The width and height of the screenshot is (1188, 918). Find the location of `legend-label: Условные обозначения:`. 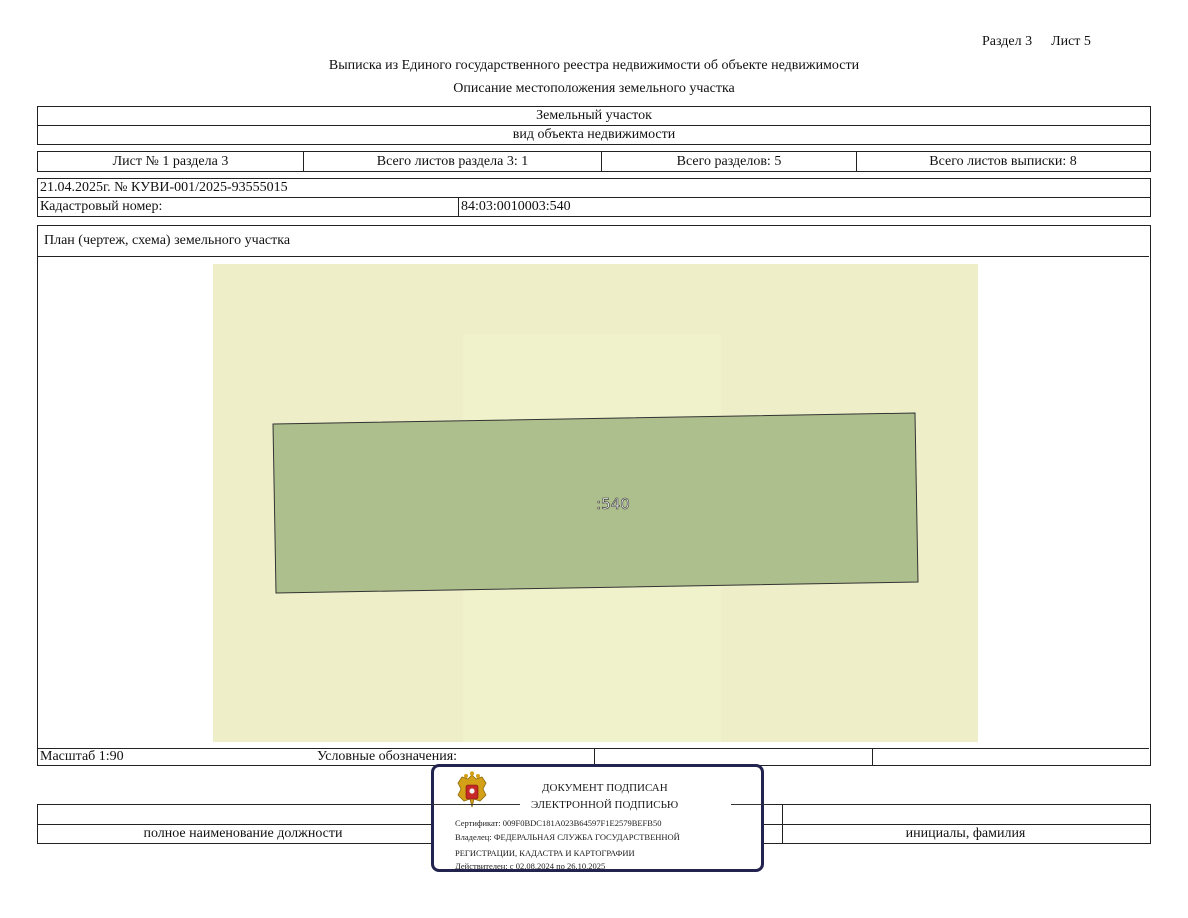

legend-label: Условные обозначения: is located at coordinates (387, 756).